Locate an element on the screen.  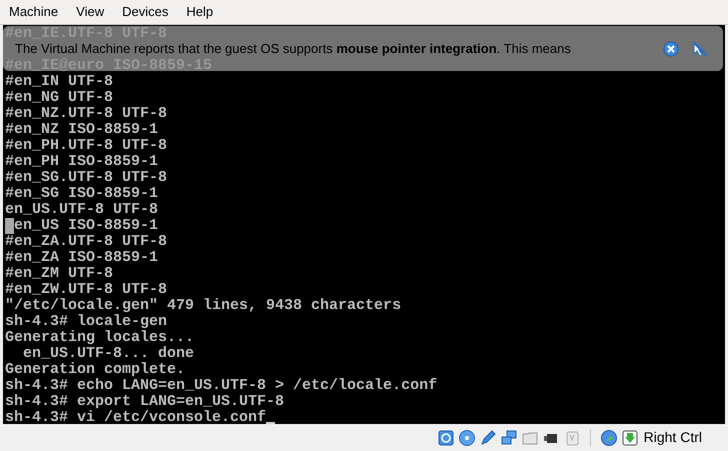
terminal-line: sh-4.3# export LANG=en_US.UTF-8 is located at coordinates (144, 401).